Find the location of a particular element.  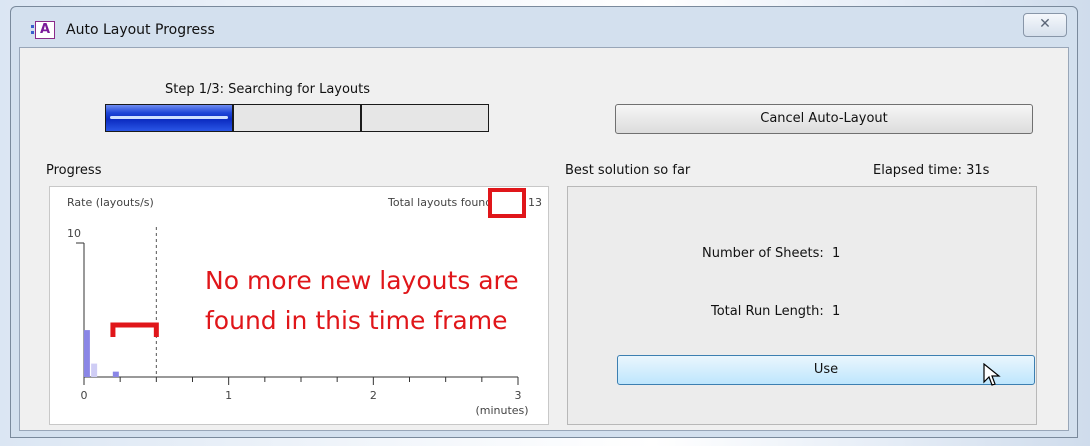

app-icon-letter: A is located at coordinates (45, 29).